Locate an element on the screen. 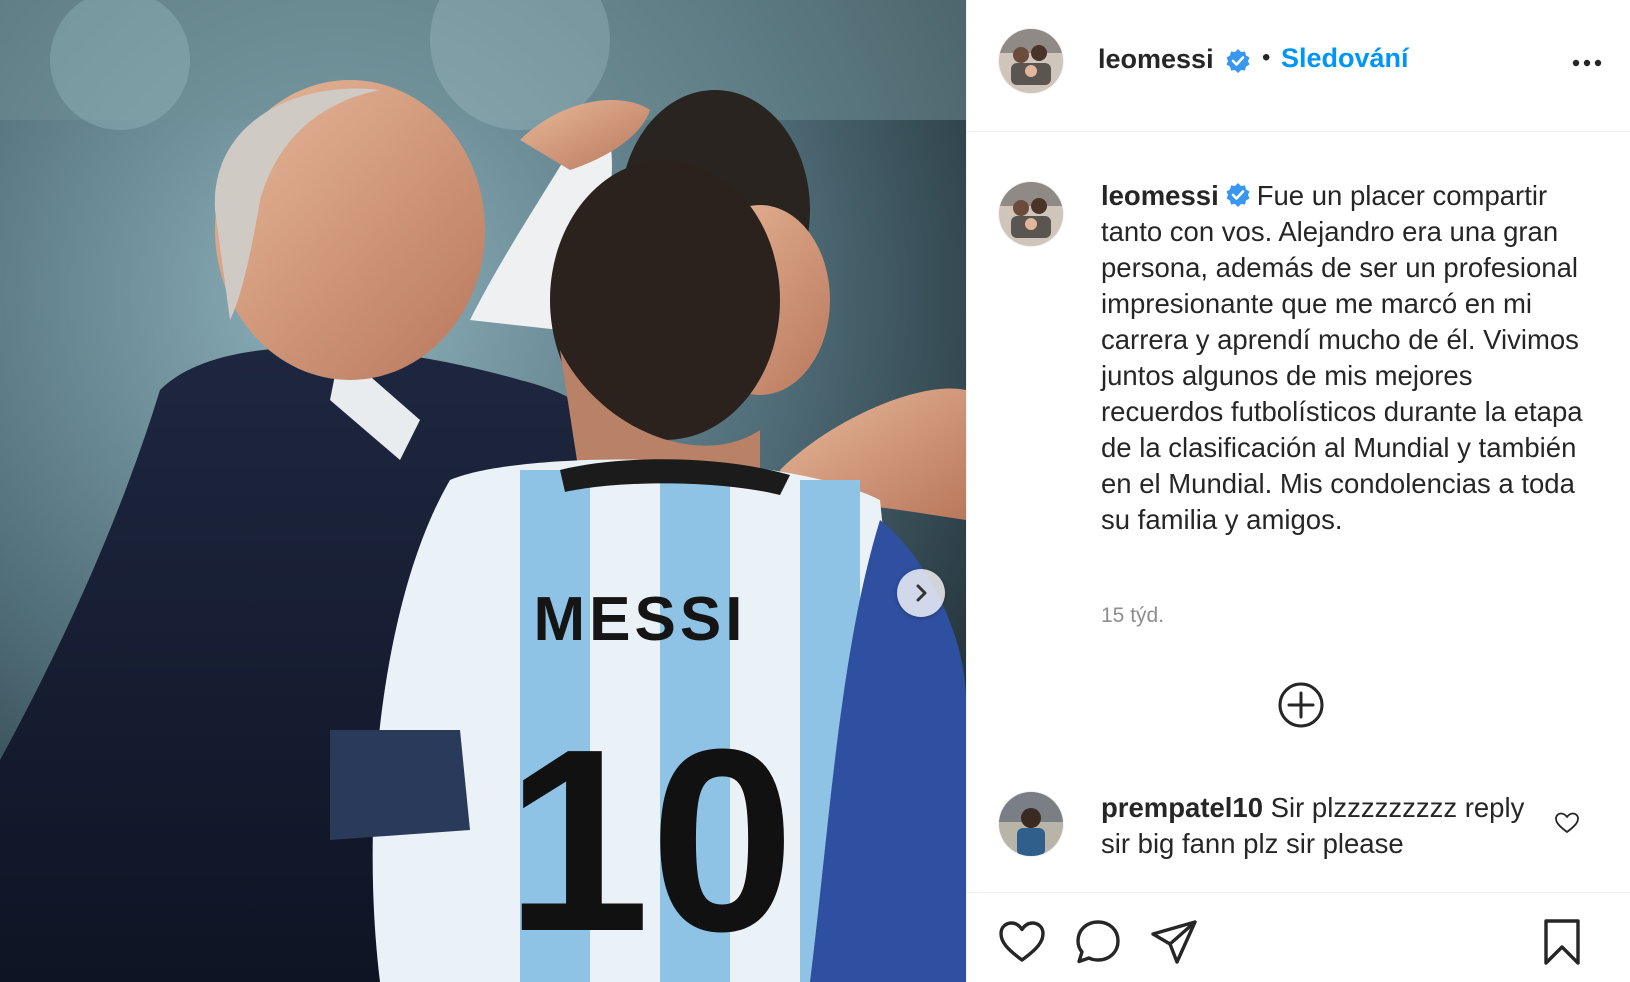 Image resolution: width=1630 pixels, height=982 pixels. more-options-icon is located at coordinates (1587, 63).